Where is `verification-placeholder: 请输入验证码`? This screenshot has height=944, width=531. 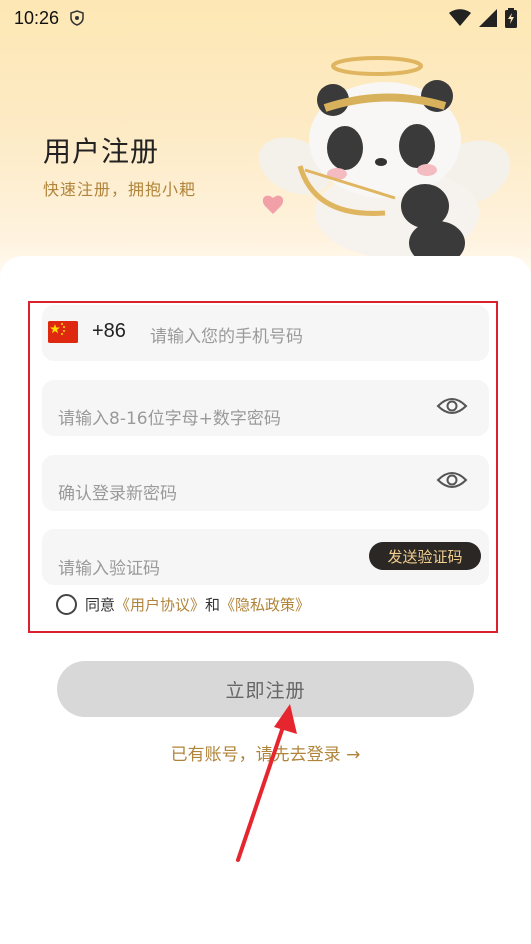
verification-placeholder: 请输入验证码 is located at coordinates (109, 569).